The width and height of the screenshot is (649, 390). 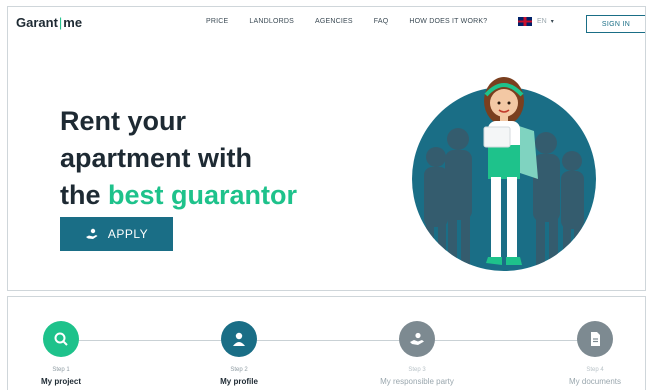 What do you see at coordinates (330, 340) in the screenshot?
I see `stepper-connector-line` at bounding box center [330, 340].